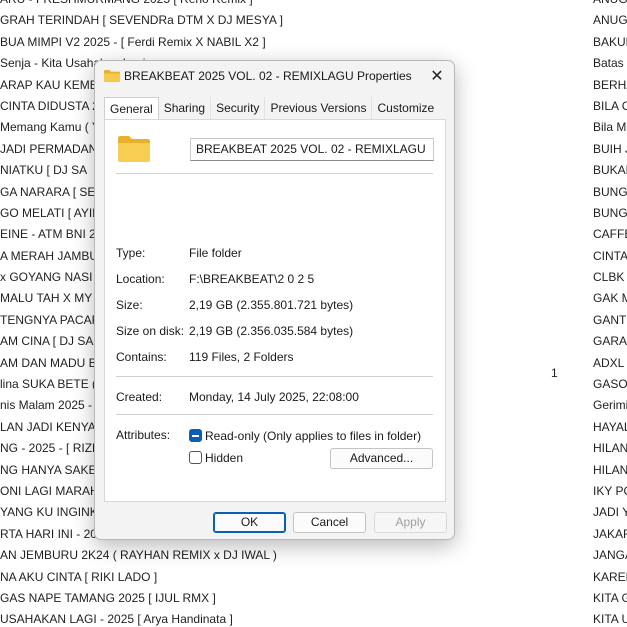  What do you see at coordinates (251, 279) in the screenshot?
I see `location-value: F:\BREAKBEAT\2 0 2 5` at bounding box center [251, 279].